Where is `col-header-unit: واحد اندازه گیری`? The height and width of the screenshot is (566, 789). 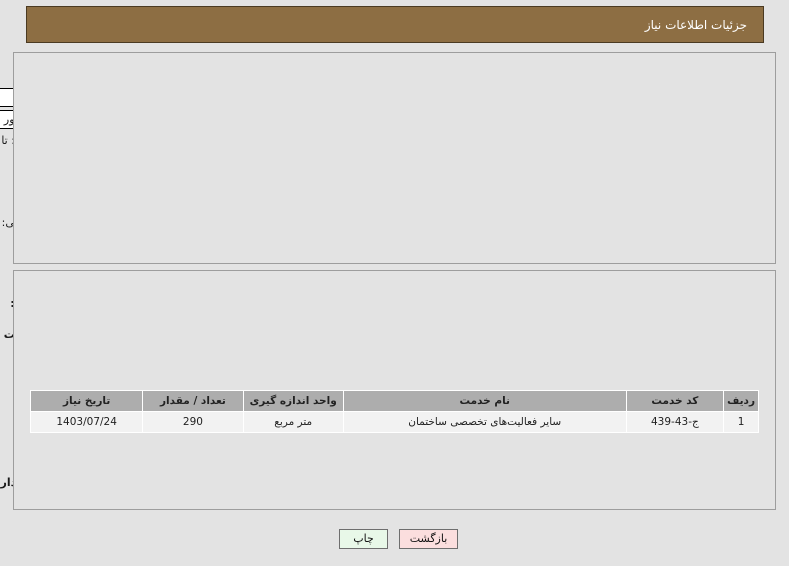 col-header-unit: واحد اندازه گیری is located at coordinates (293, 401).